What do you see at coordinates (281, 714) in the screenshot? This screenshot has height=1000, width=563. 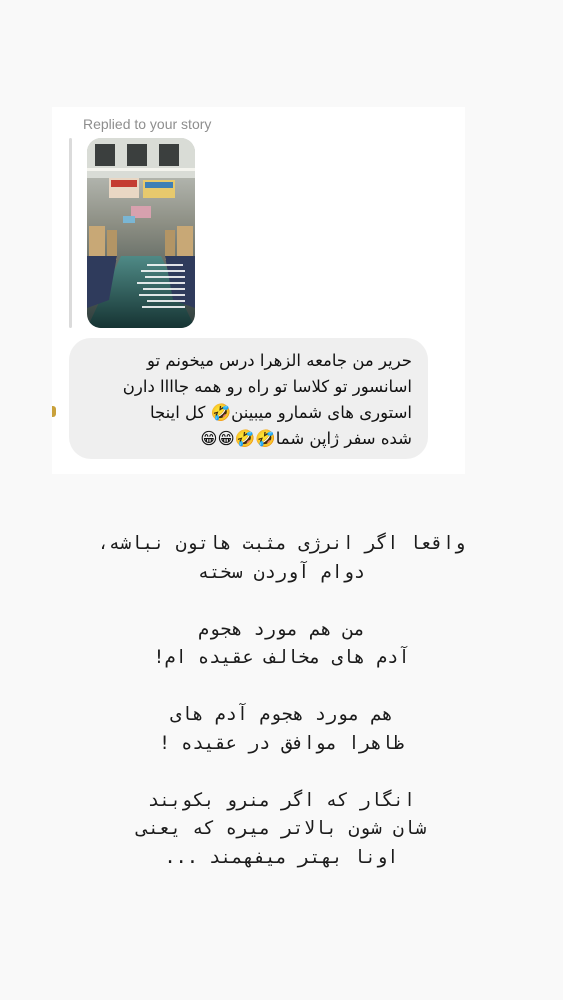 I see `caption-line: هم مورد هجوم آدم های` at bounding box center [281, 714].